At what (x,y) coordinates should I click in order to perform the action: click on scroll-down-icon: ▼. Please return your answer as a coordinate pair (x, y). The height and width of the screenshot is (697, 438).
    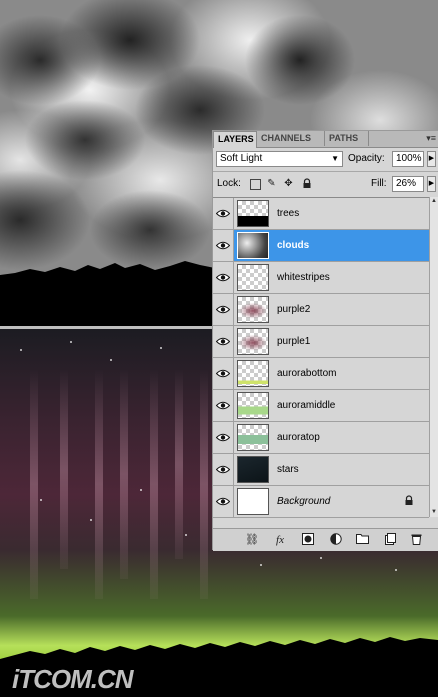
    Looking at the image, I should click on (434, 512).